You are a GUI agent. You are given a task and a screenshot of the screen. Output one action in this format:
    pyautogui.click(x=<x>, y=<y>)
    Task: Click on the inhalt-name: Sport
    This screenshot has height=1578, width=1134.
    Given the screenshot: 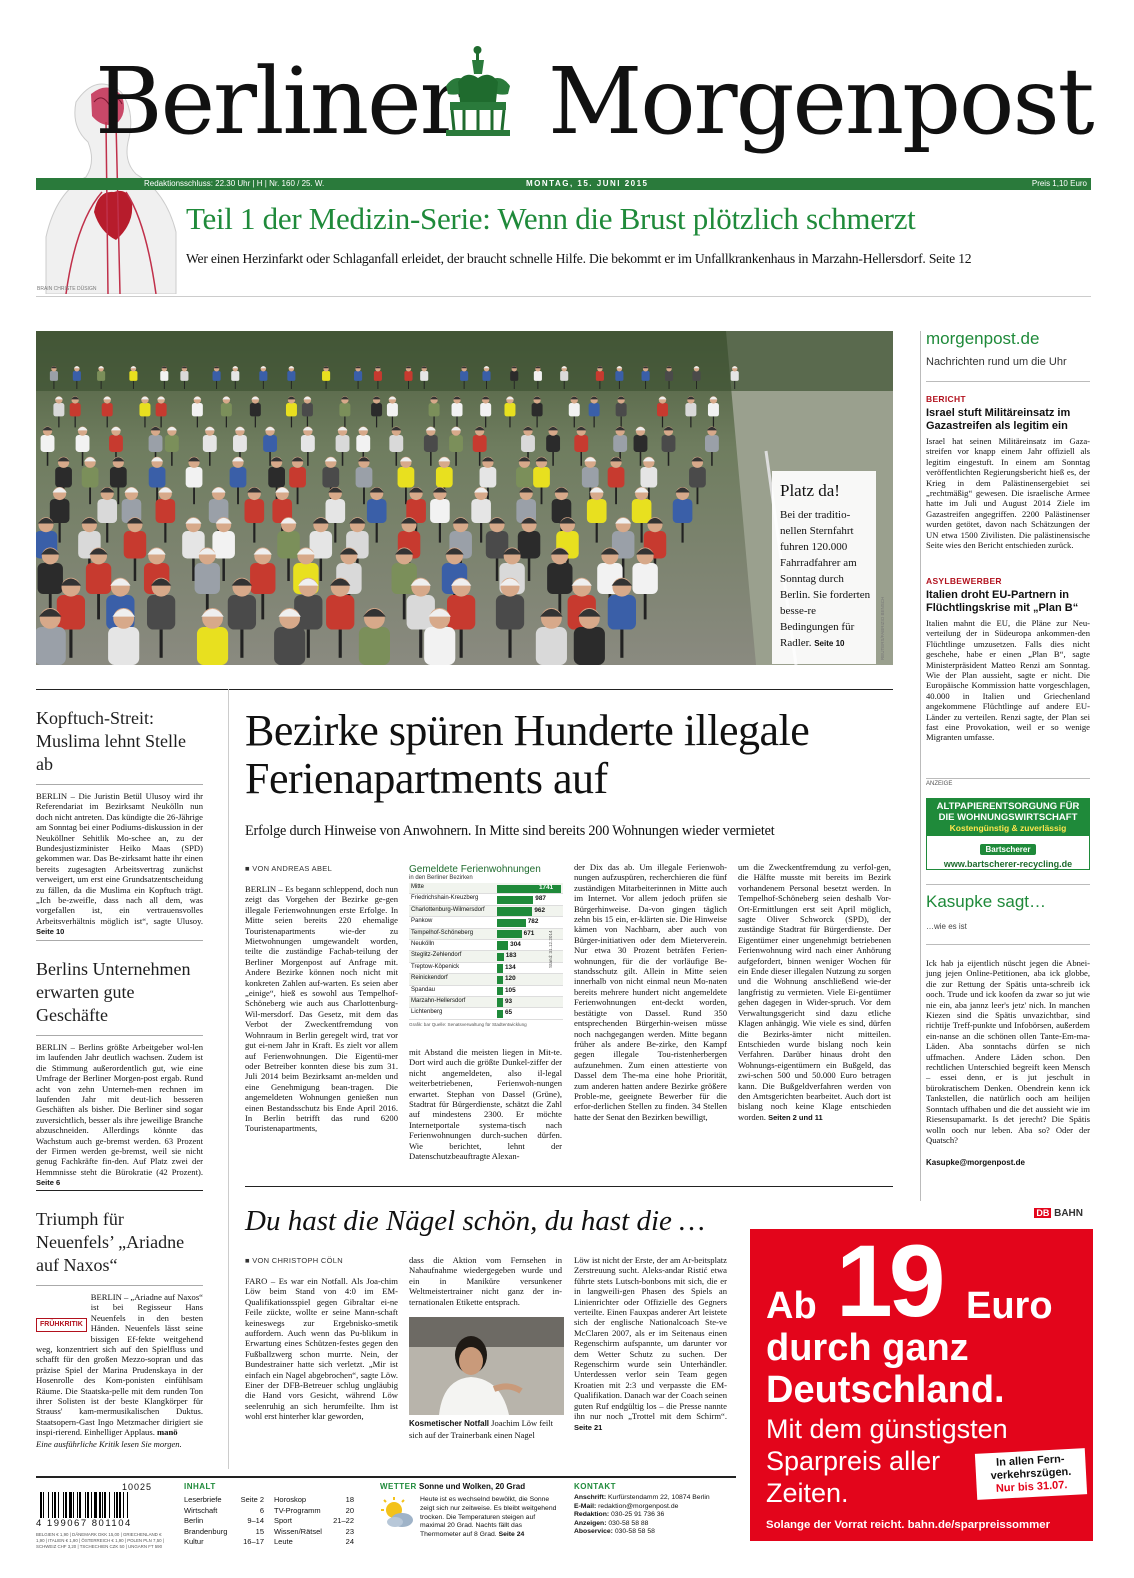 What is the action you would take?
    pyautogui.click(x=283, y=1520)
    